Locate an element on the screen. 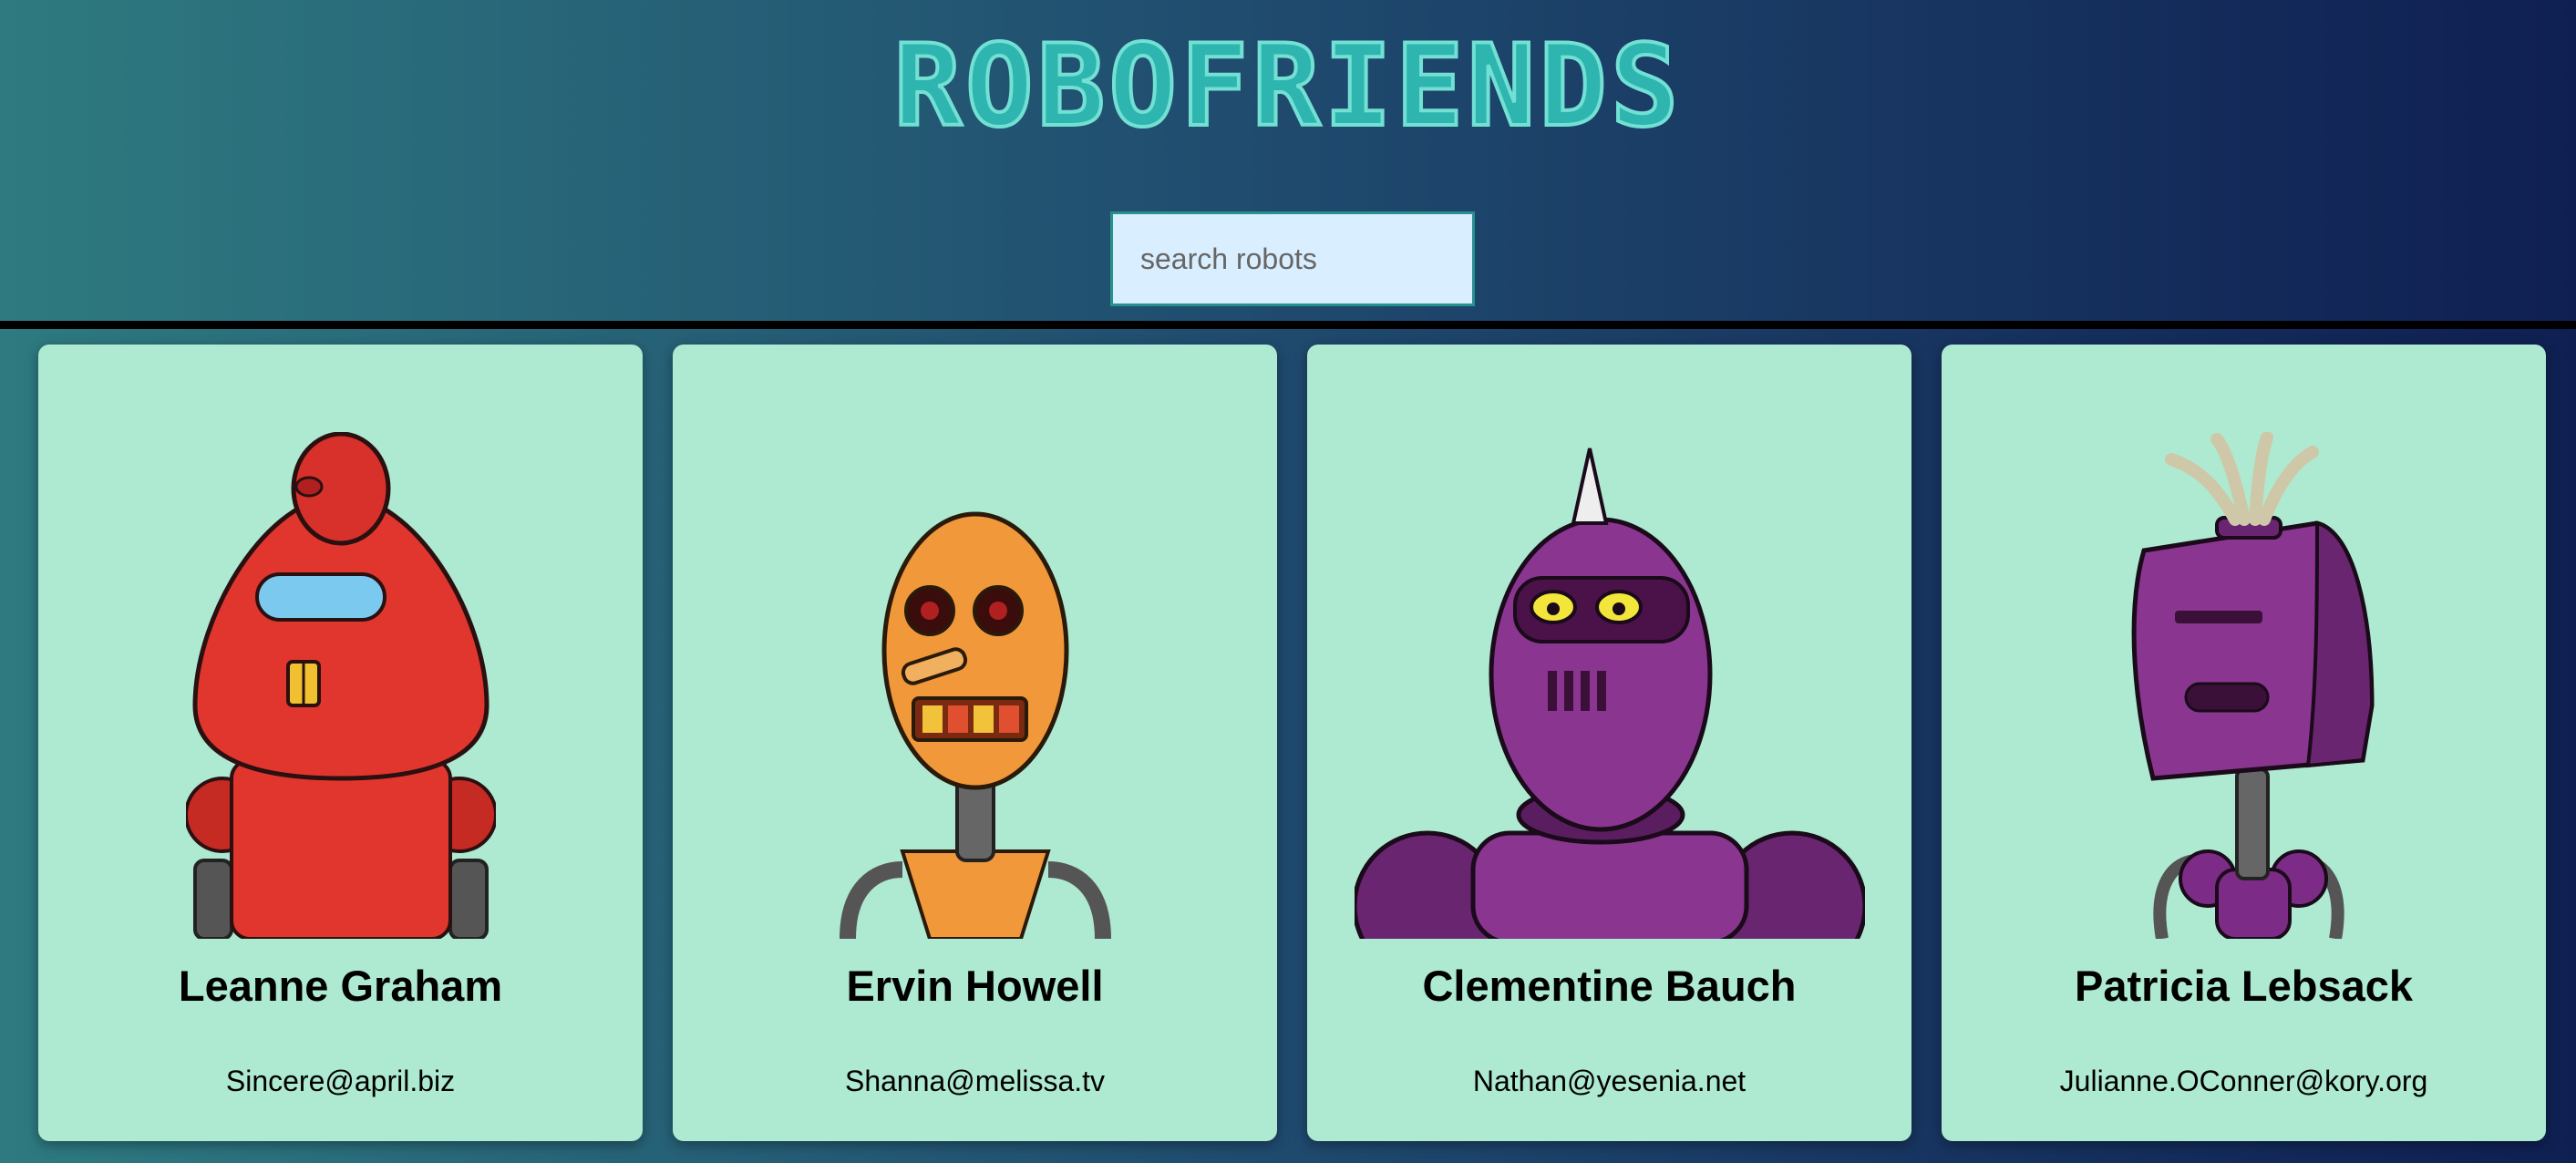  robot-name: Patricia Lebsack is located at coordinates (2244, 986).